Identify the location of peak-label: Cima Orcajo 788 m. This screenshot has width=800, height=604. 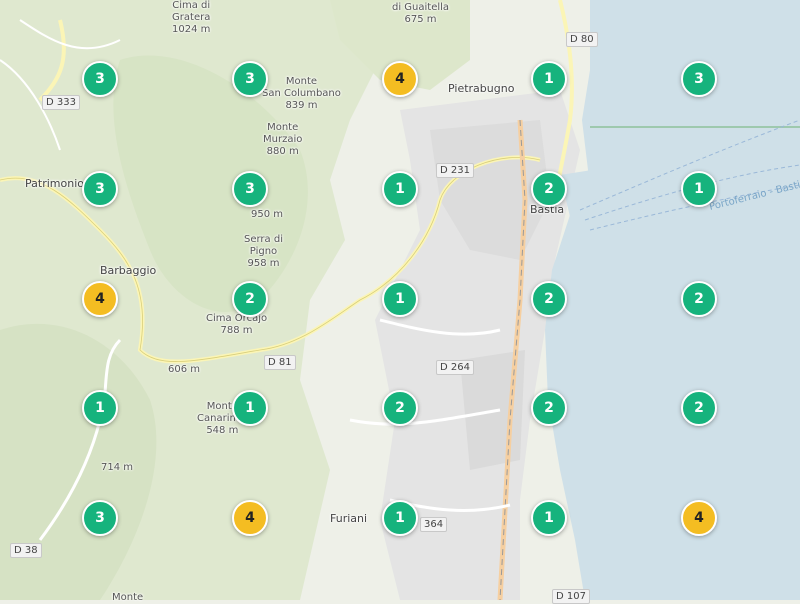
(236, 325).